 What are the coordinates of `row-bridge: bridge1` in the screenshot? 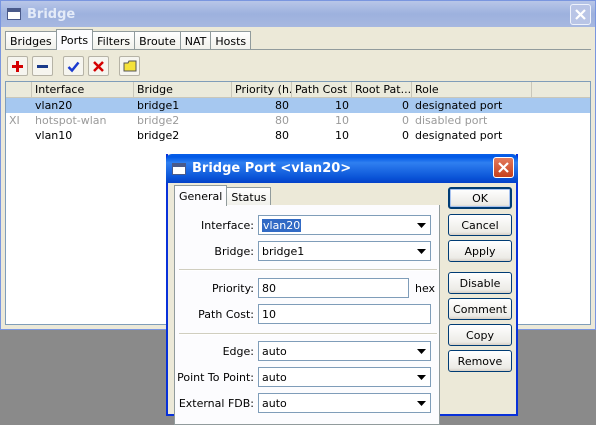 It's located at (158, 105).